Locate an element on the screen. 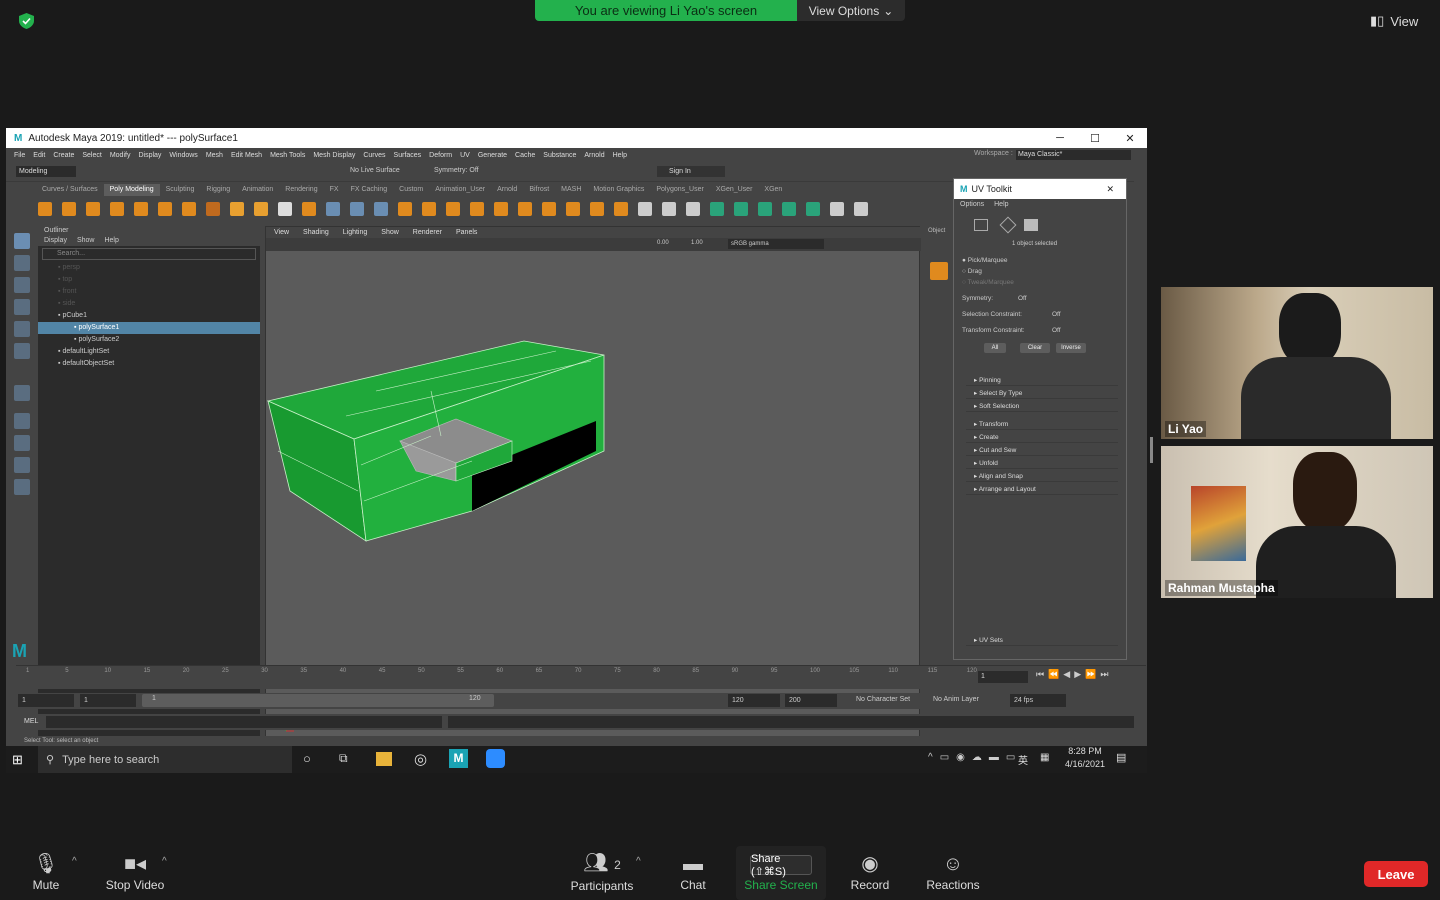 The width and height of the screenshot is (1440, 900). outliner-item: ▪ defaultLightSet is located at coordinates (149, 352).